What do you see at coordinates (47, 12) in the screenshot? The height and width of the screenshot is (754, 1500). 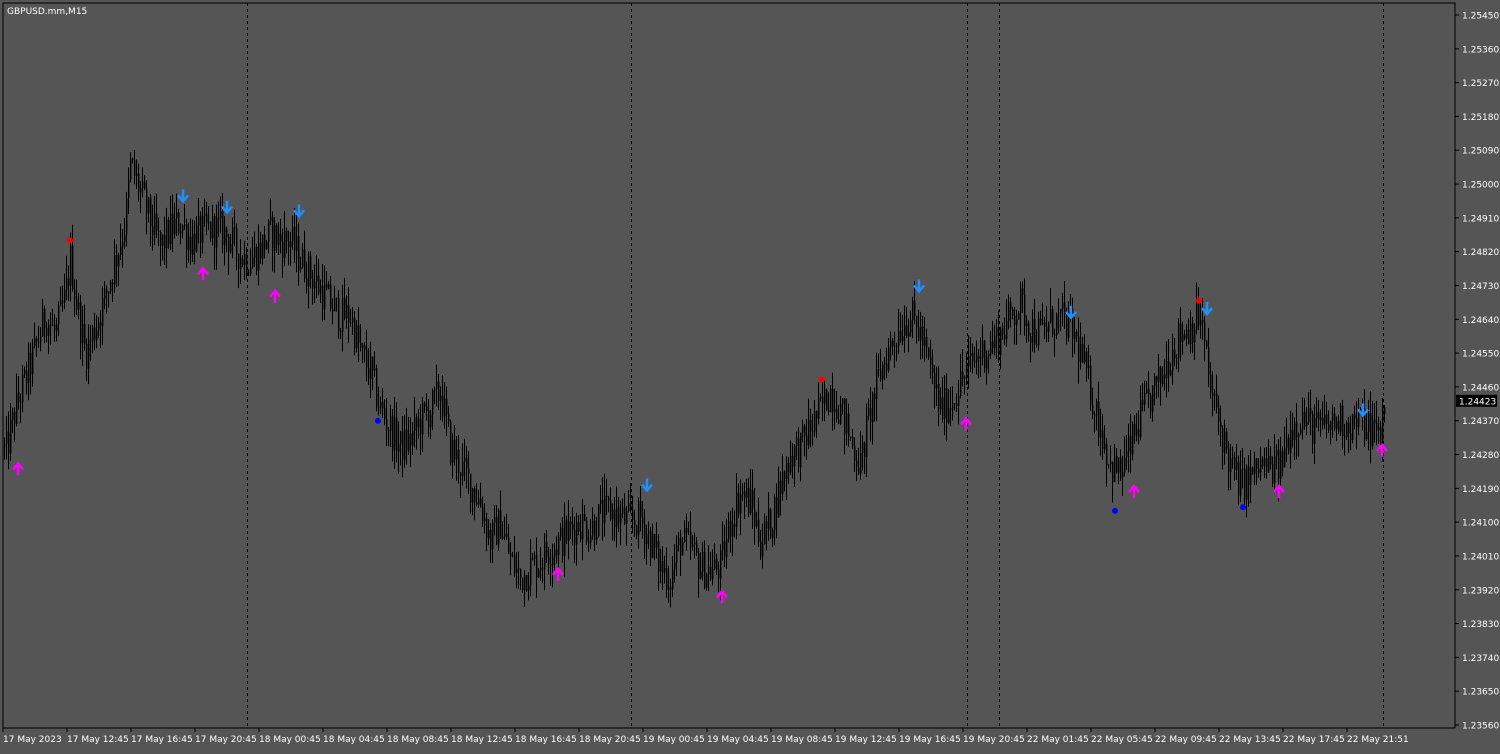 I see `symbol-label: GBPUSD.mm,M15` at bounding box center [47, 12].